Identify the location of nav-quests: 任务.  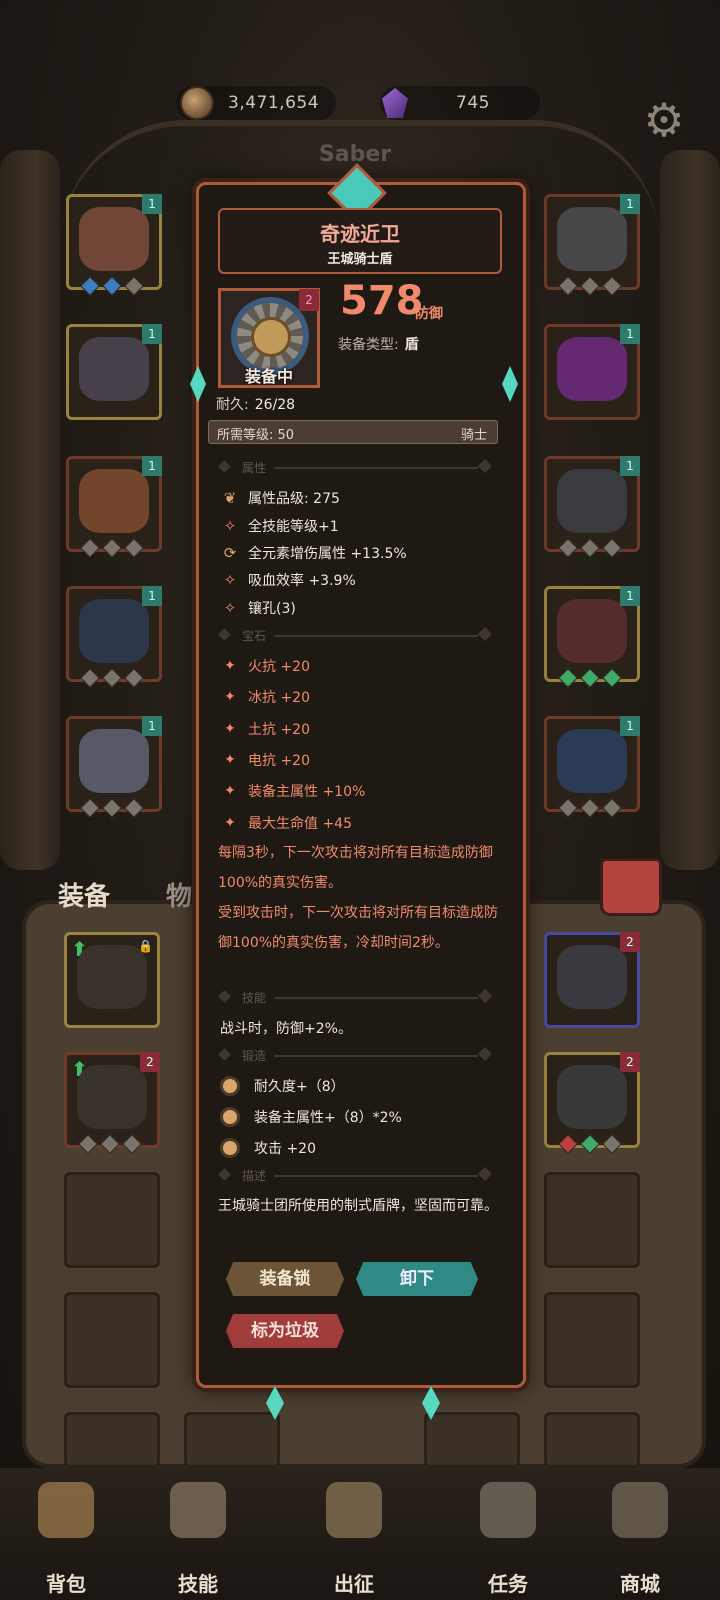
(508, 1534).